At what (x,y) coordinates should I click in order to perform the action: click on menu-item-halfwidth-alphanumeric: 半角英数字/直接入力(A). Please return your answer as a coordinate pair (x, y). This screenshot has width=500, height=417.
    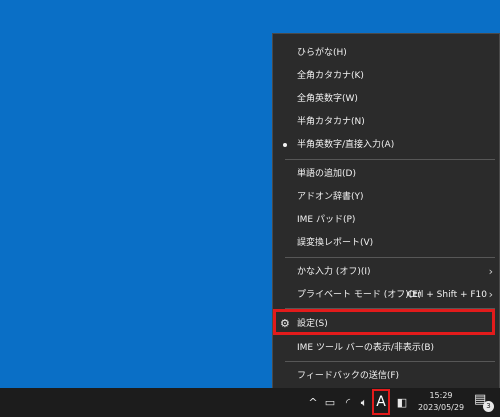
    Looking at the image, I should click on (386, 145).